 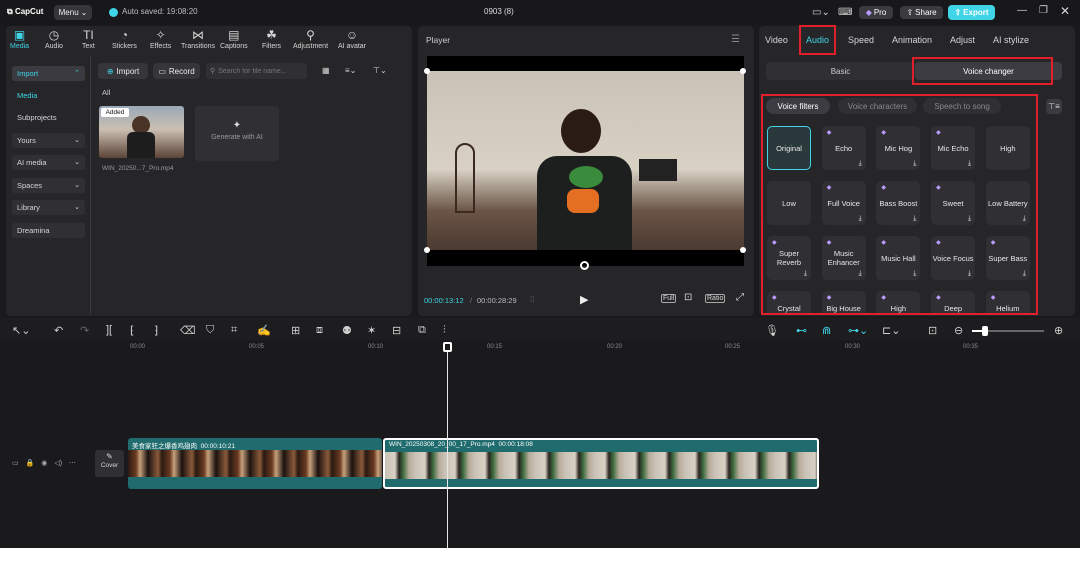 What do you see at coordinates (858, 330) in the screenshot?
I see `snap-icon: ⊶⌄` at bounding box center [858, 330].